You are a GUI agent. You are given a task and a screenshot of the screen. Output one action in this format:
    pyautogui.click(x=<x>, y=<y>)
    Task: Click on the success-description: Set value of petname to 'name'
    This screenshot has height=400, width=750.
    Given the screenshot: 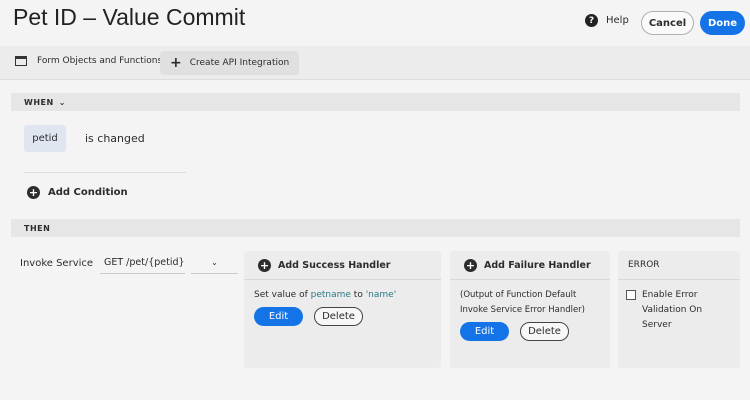 What is the action you would take?
    pyautogui.click(x=342, y=295)
    